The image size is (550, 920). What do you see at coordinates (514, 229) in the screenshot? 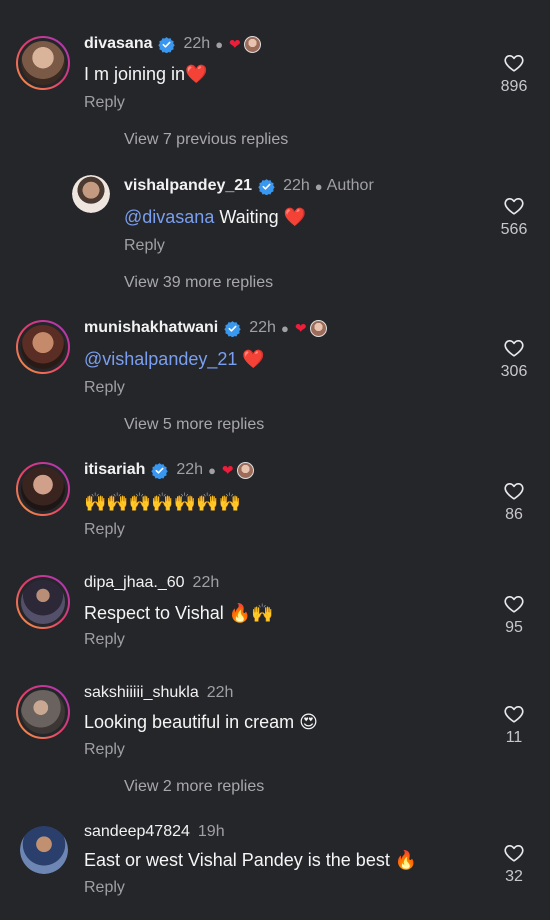
I see `like-count: 566` at bounding box center [514, 229].